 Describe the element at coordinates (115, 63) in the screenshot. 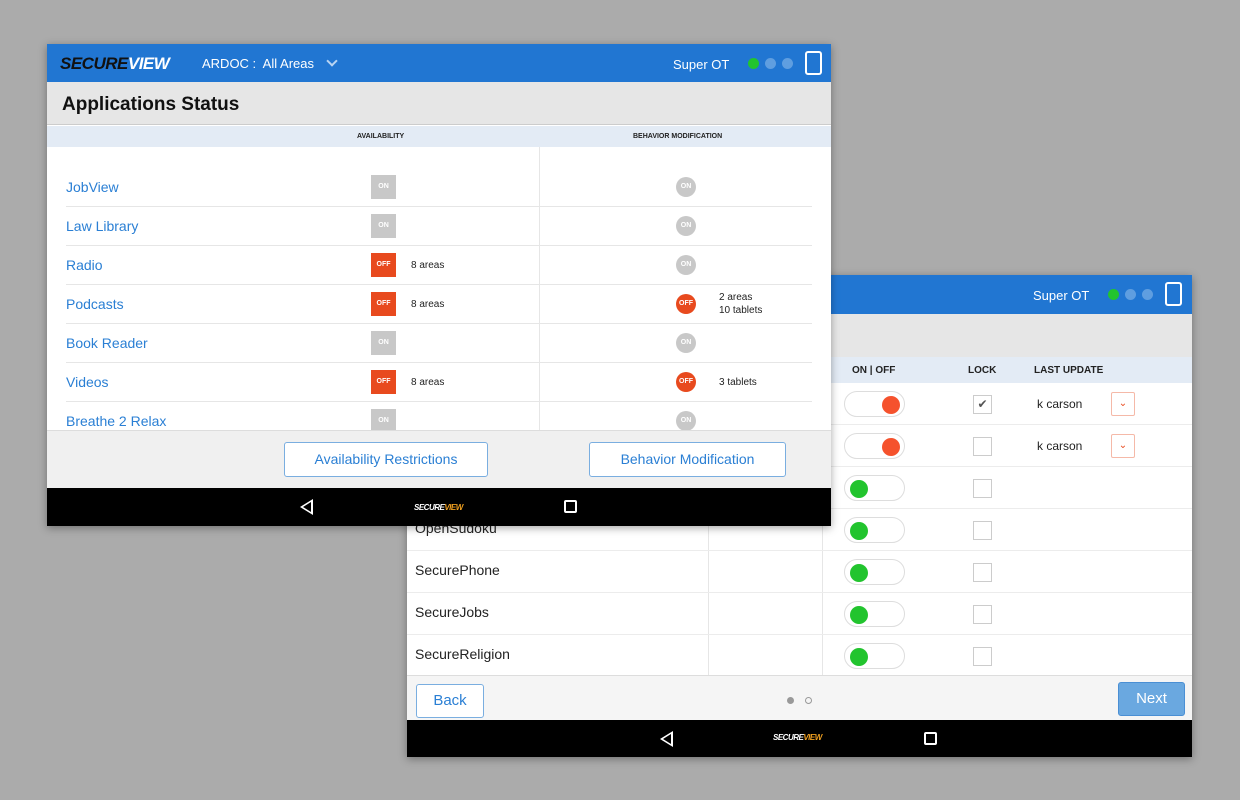

I see `secureview-logo: SECUREVIEW` at that location.